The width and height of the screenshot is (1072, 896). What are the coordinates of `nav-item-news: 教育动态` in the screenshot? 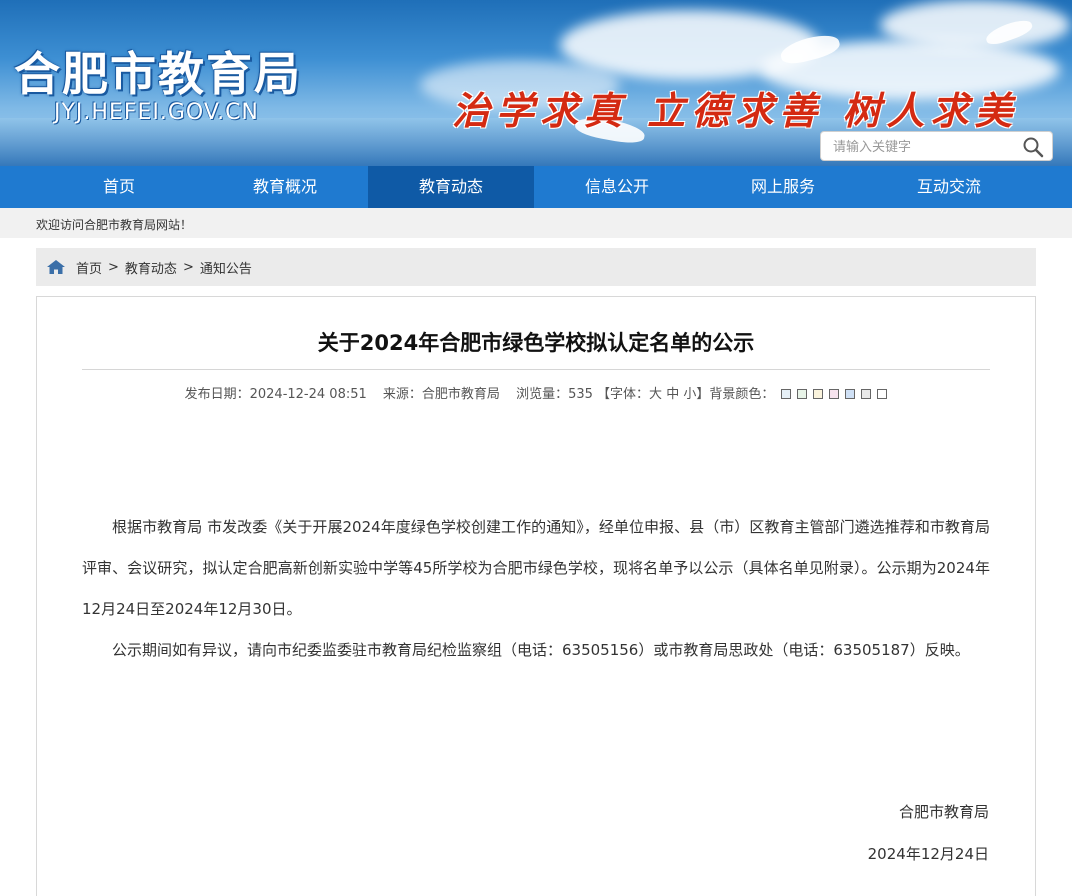 It's located at (451, 187).